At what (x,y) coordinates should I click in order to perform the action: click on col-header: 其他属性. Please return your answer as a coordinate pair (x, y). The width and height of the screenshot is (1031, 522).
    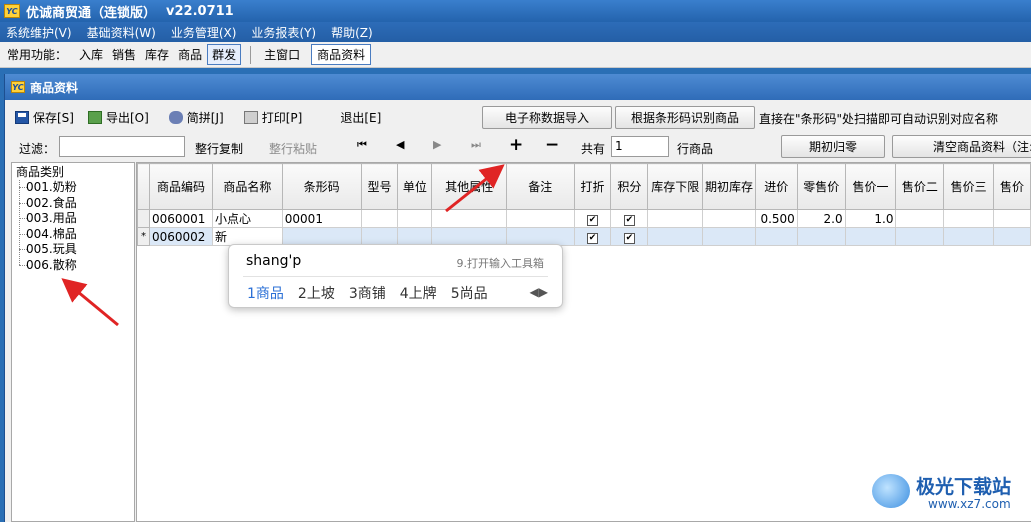
    Looking at the image, I should click on (469, 186).